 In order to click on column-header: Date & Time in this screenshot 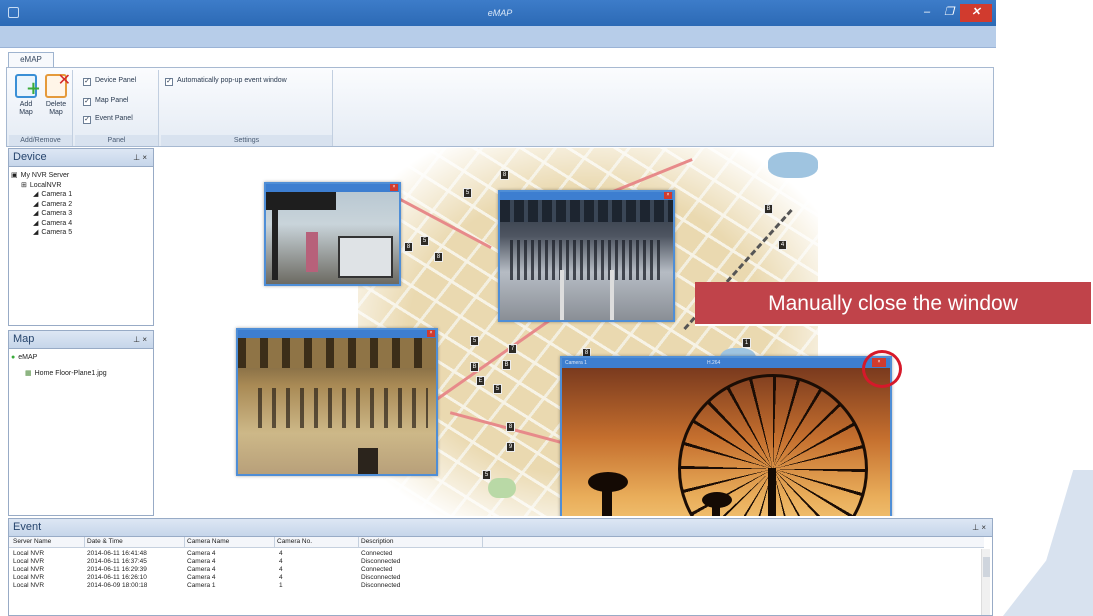, I will do `click(135, 542)`.